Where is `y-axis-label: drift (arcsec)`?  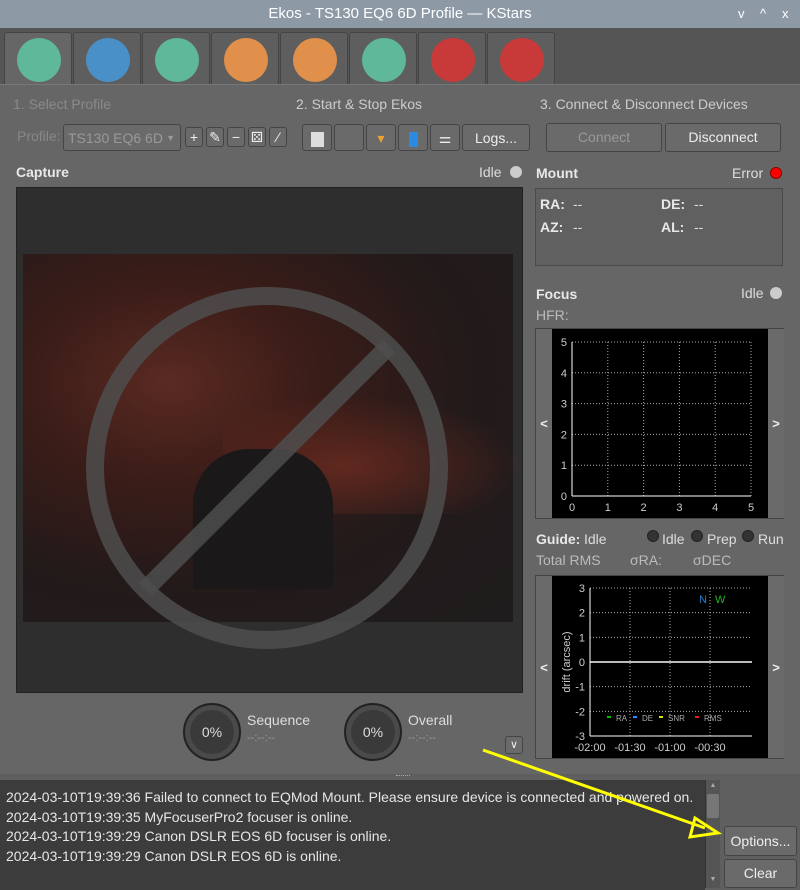 y-axis-label: drift (arcsec) is located at coordinates (567, 661).